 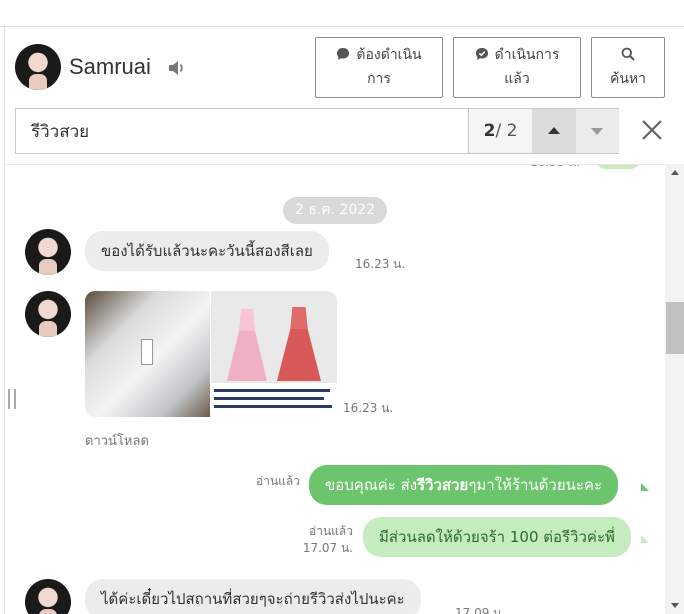 What do you see at coordinates (517, 67) in the screenshot?
I see `done-button: ดำเนินการ แล้ว` at bounding box center [517, 67].